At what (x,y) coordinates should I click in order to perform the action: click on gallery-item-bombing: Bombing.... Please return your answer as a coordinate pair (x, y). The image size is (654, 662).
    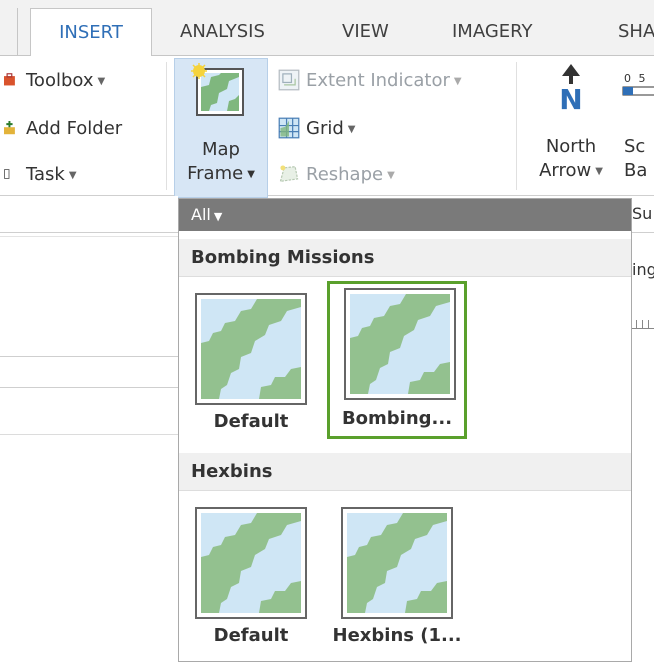
    Looking at the image, I should click on (397, 360).